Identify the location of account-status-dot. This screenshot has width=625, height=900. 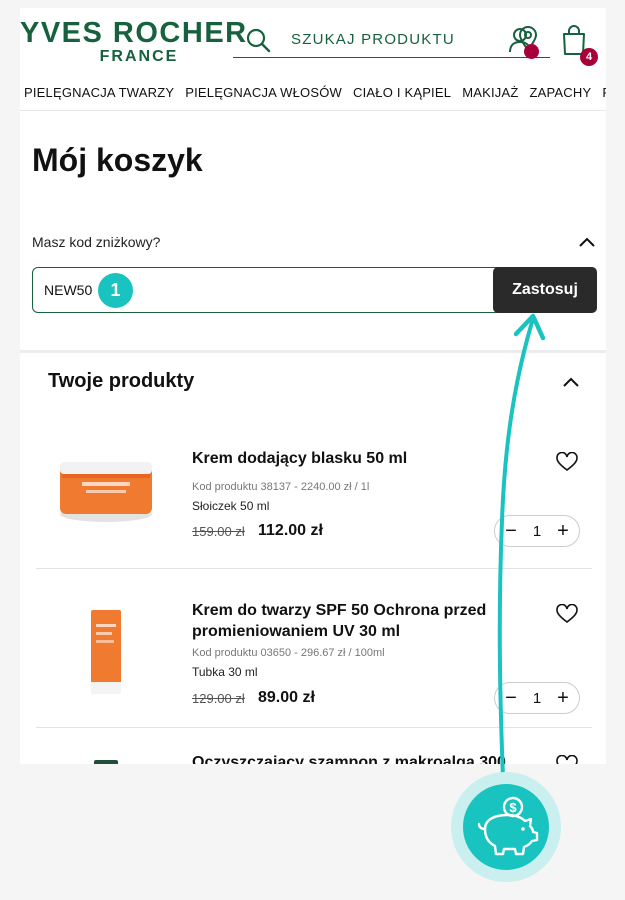
(531, 51).